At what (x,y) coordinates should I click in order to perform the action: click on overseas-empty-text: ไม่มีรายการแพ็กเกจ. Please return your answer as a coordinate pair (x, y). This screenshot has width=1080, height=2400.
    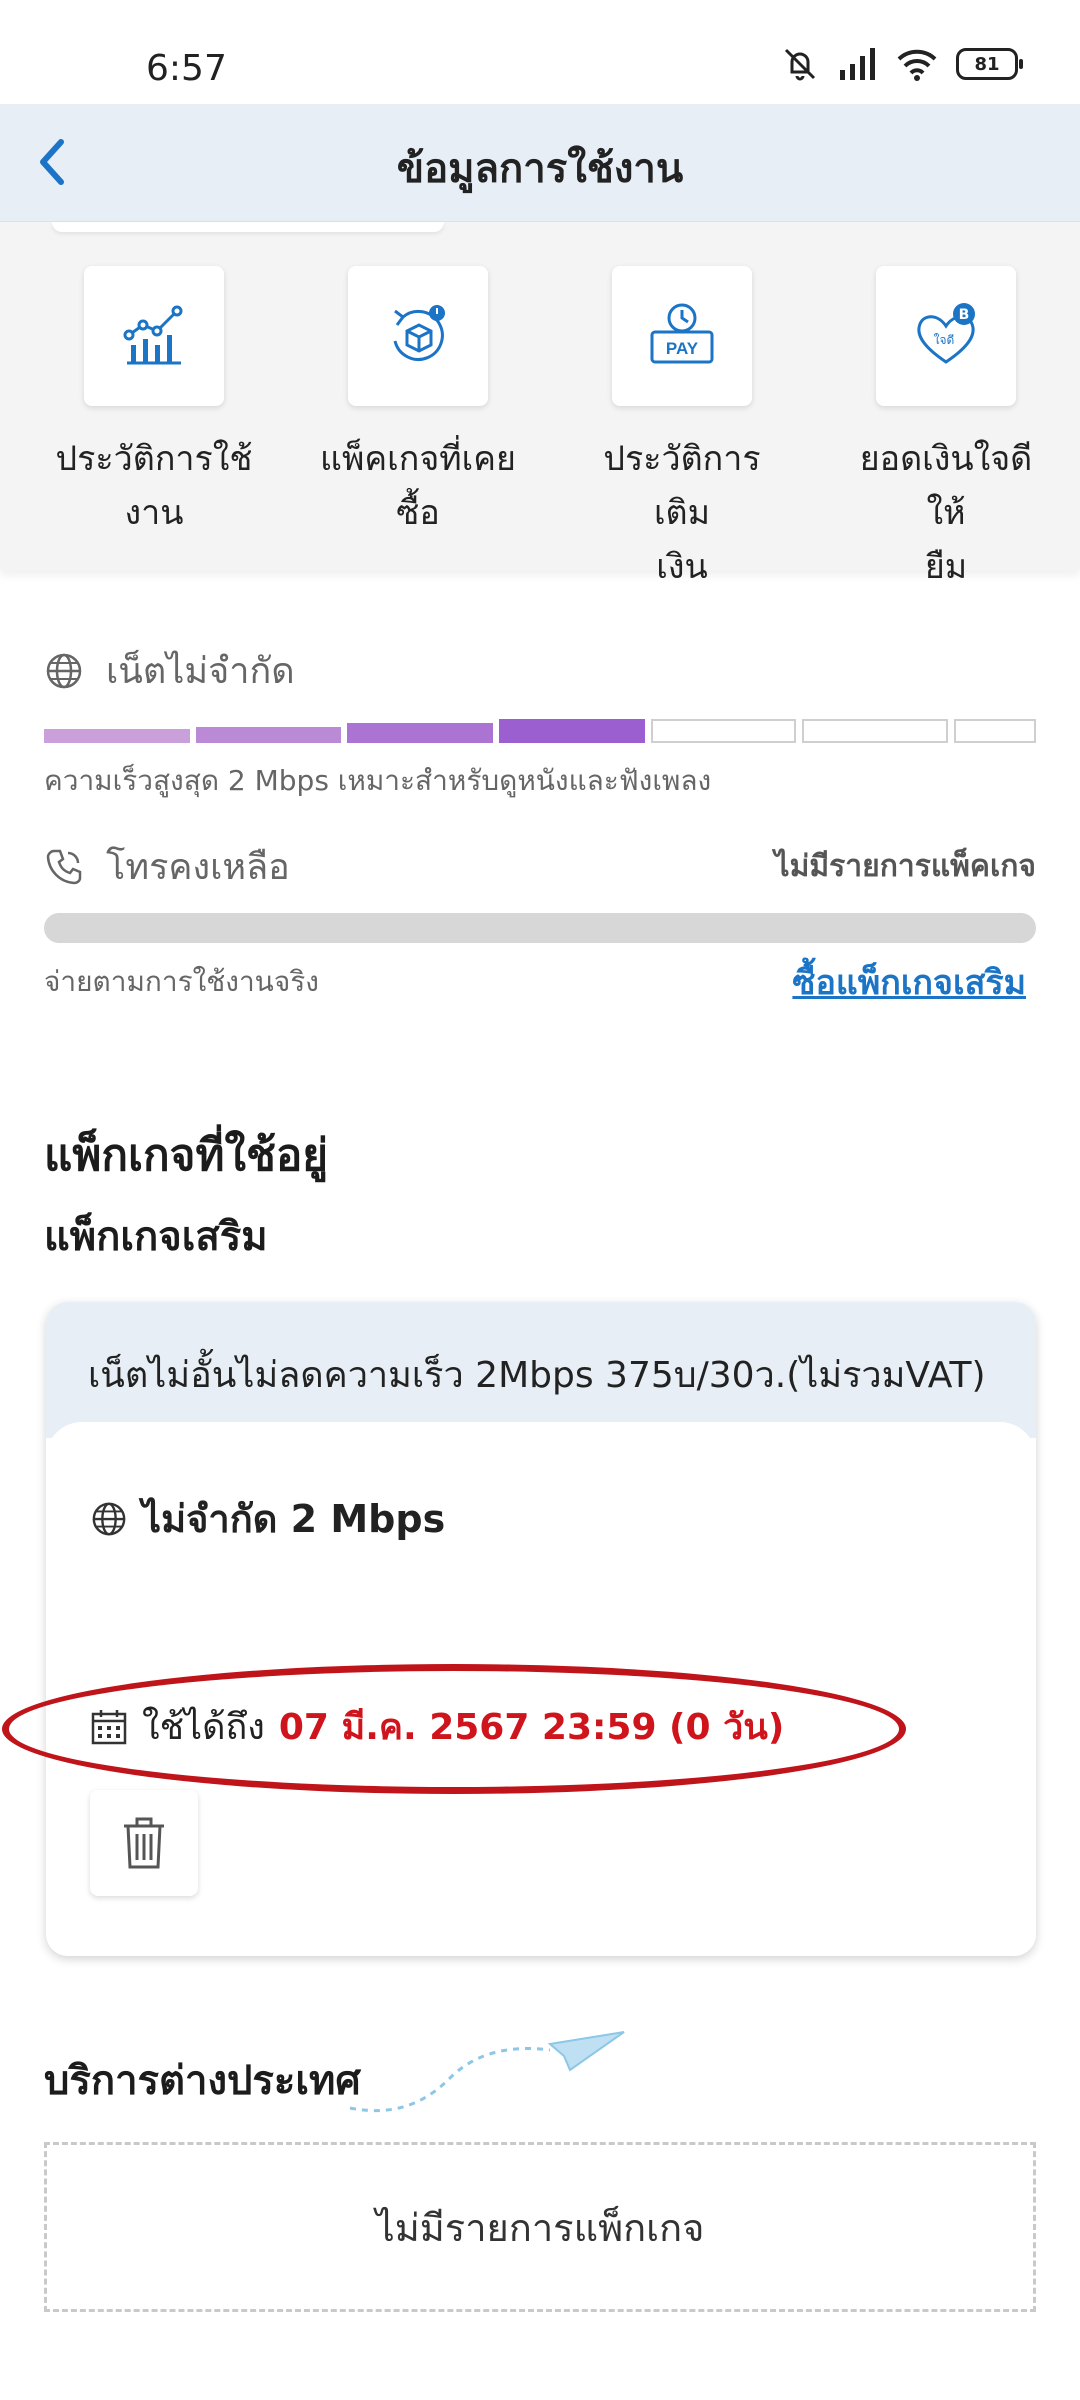
    Looking at the image, I should click on (540, 2227).